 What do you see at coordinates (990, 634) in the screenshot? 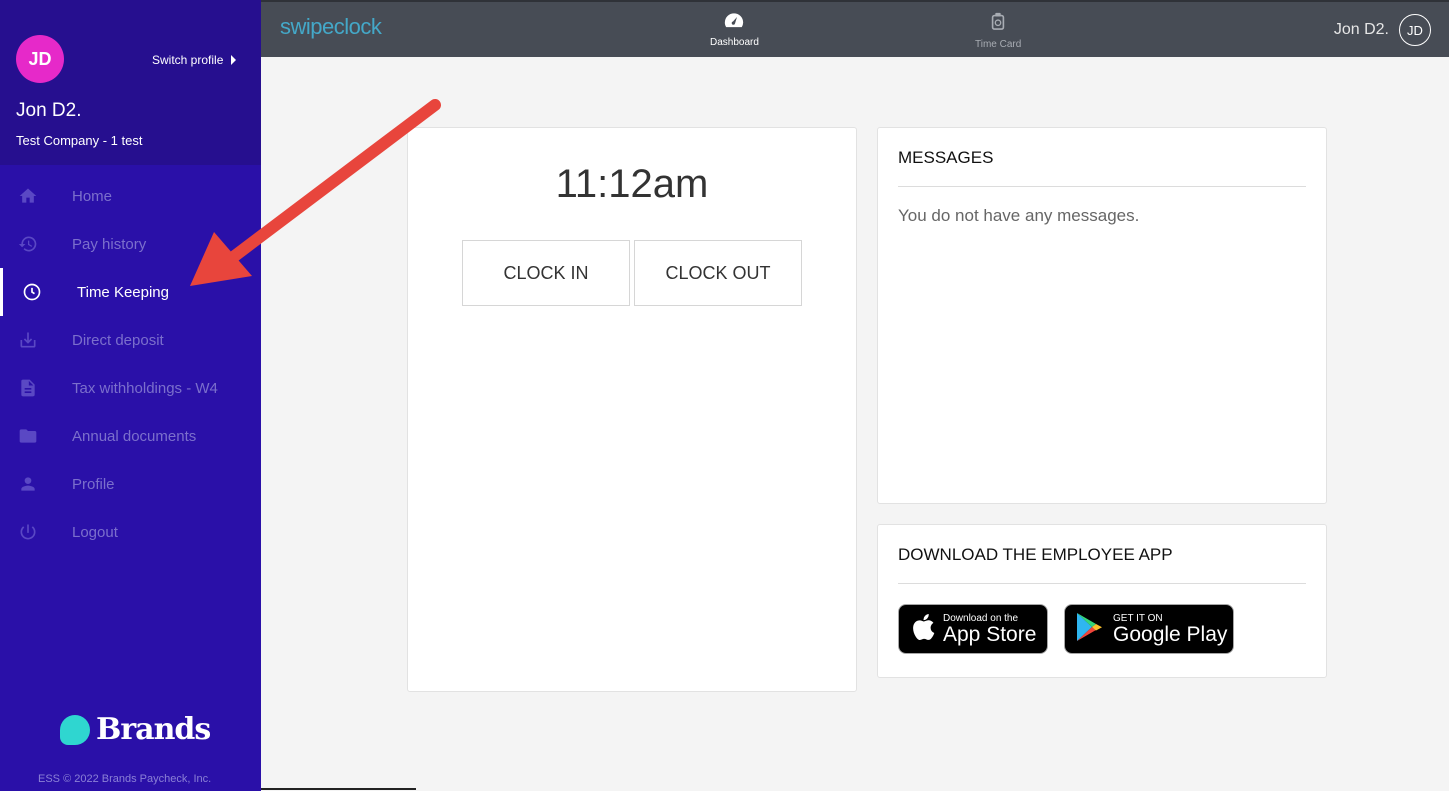
I see `app-store-big-label: App Store` at bounding box center [990, 634].